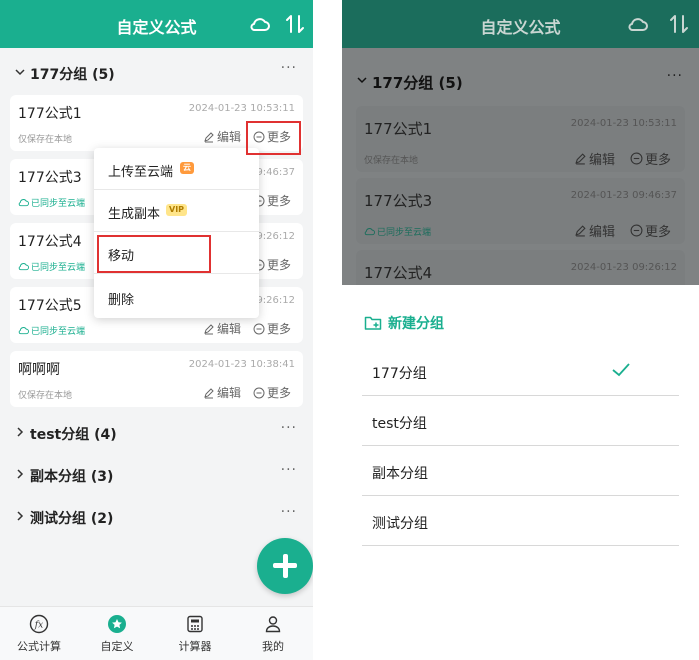 This screenshot has height=660, width=699. Describe the element at coordinates (50, 242) in the screenshot. I see `formula-name: 177公式4` at that location.